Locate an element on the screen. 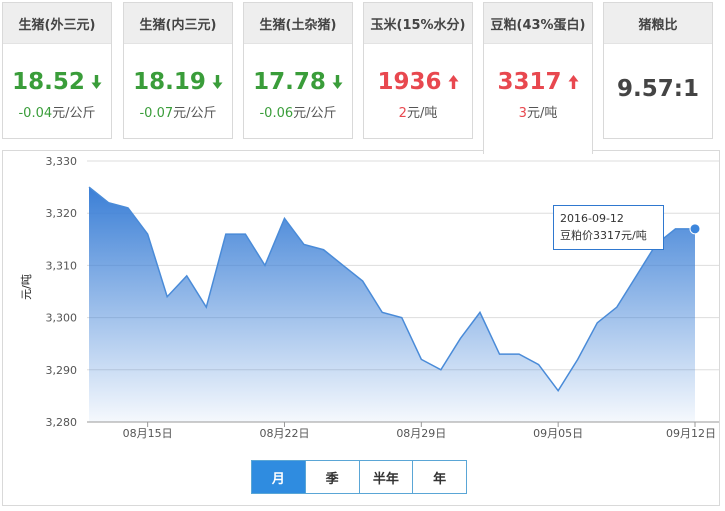 The width and height of the screenshot is (725, 511). card-pig-grain-ratio: 猪粮比 9.57:1 is located at coordinates (658, 70).